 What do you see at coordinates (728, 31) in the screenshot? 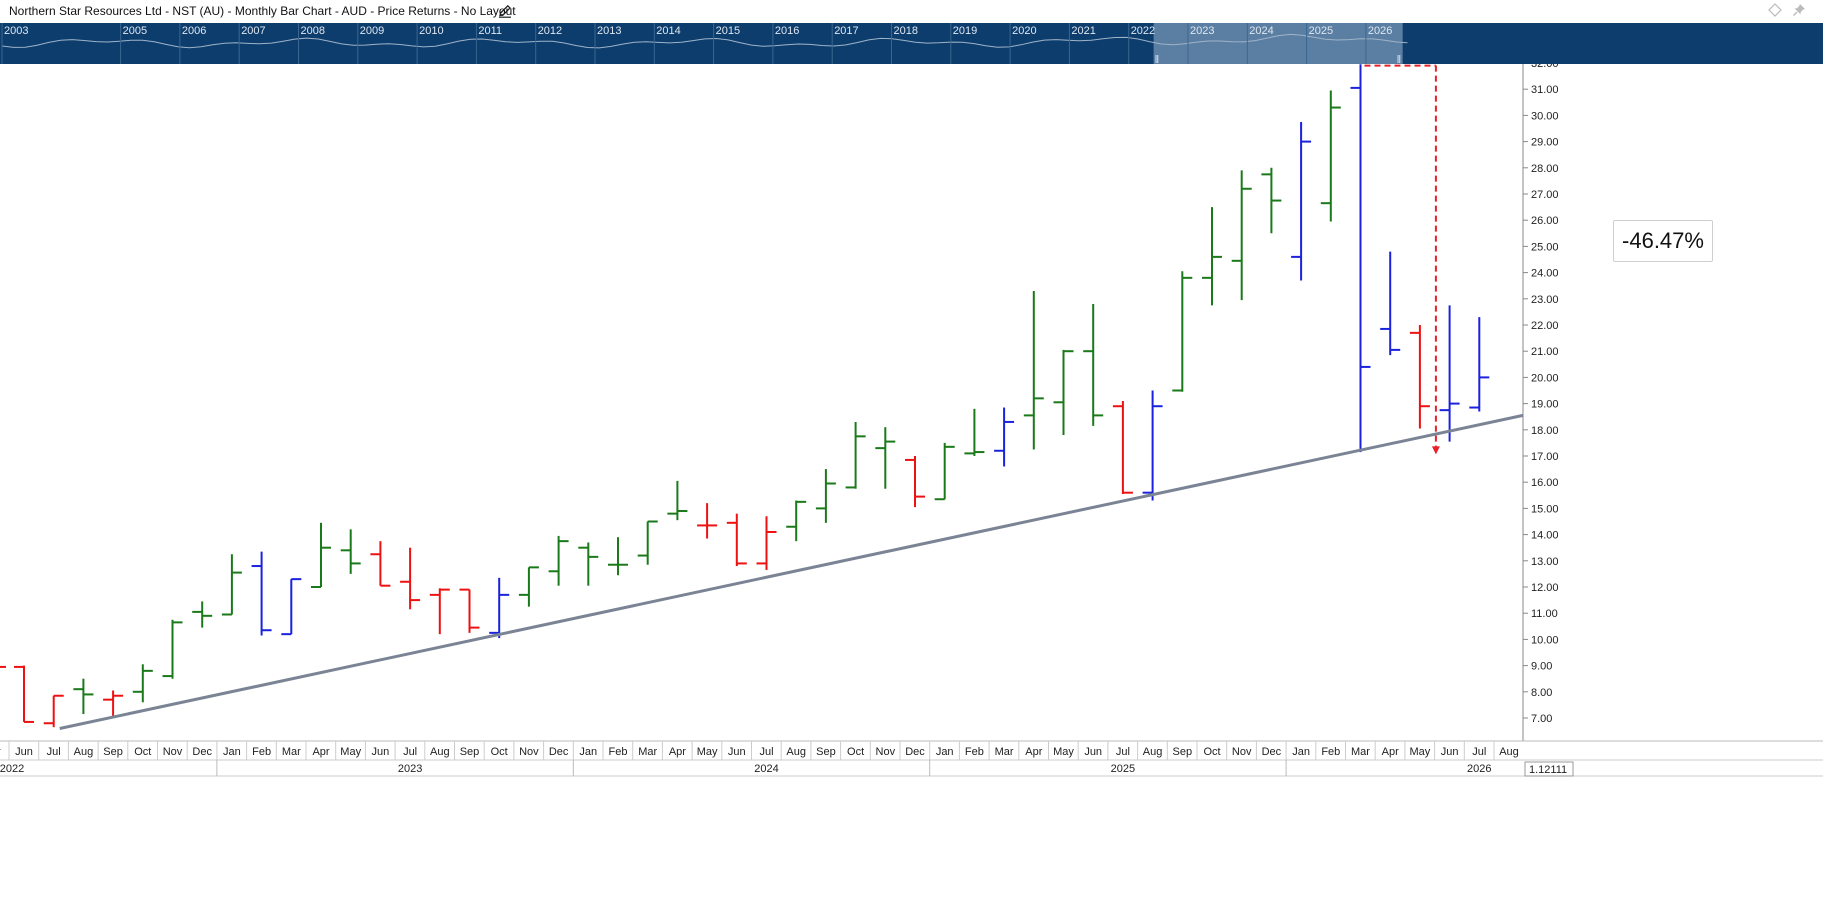
I see `navigator-year-label: 2015` at bounding box center [728, 31].